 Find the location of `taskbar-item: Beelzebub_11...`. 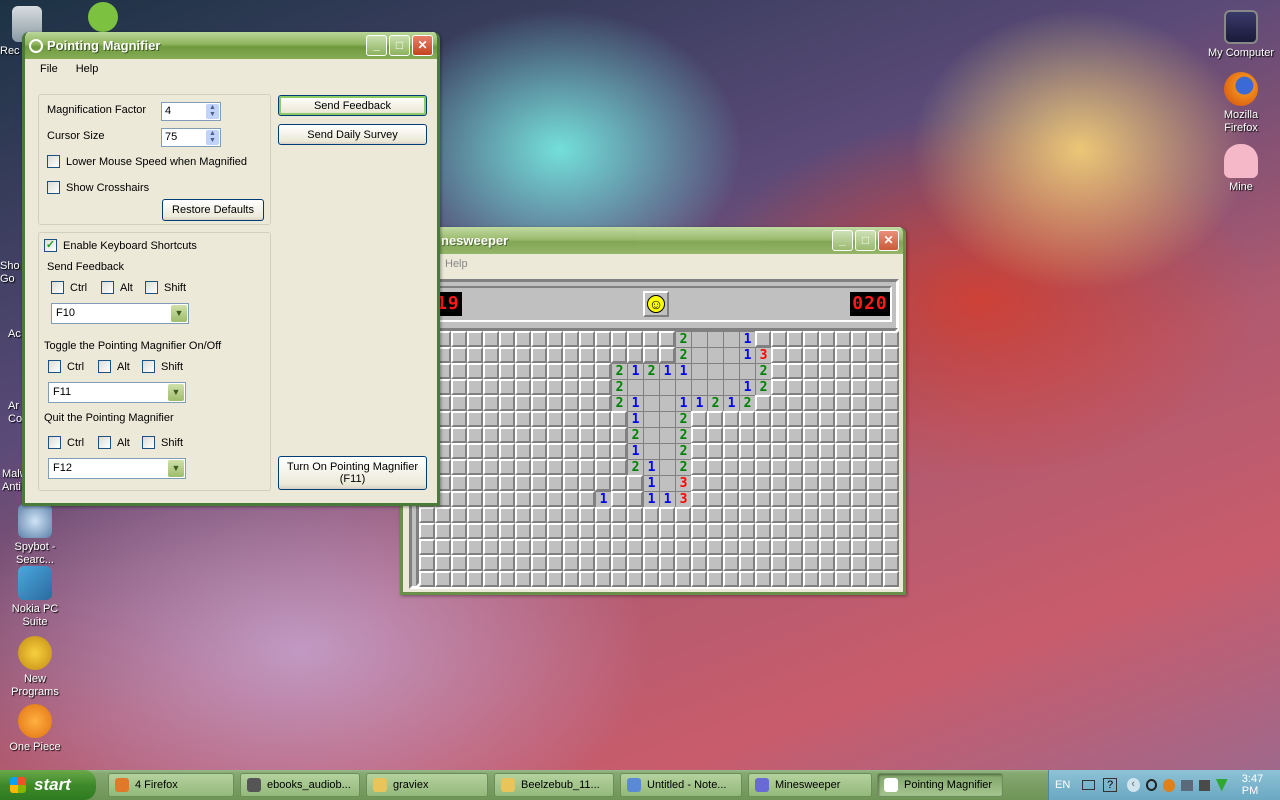

taskbar-item: Beelzebub_11... is located at coordinates (554, 785).